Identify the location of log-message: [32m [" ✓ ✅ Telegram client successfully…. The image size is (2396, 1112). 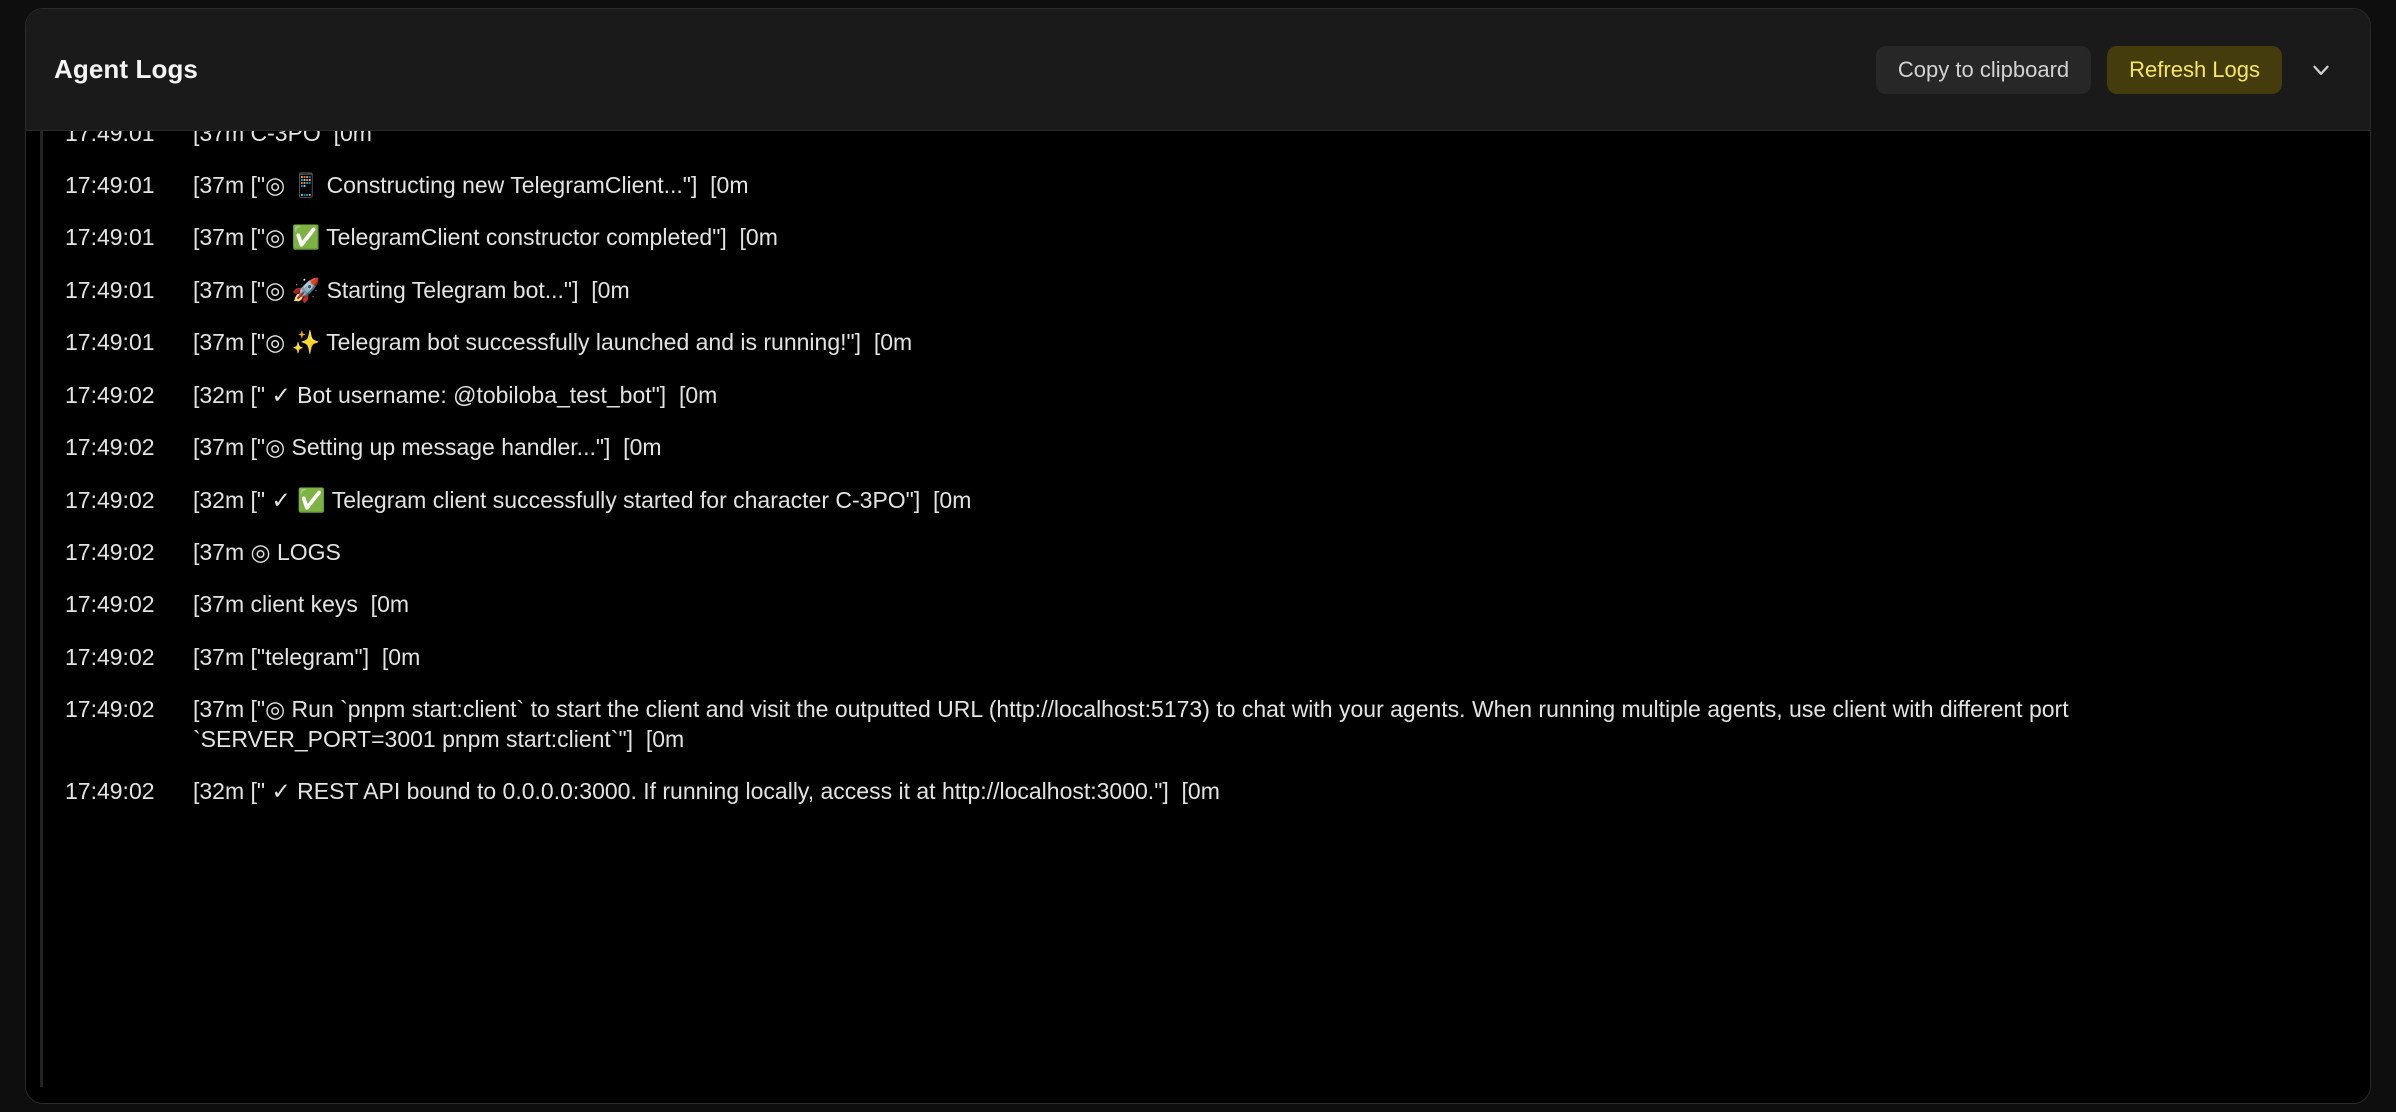
(582, 499).